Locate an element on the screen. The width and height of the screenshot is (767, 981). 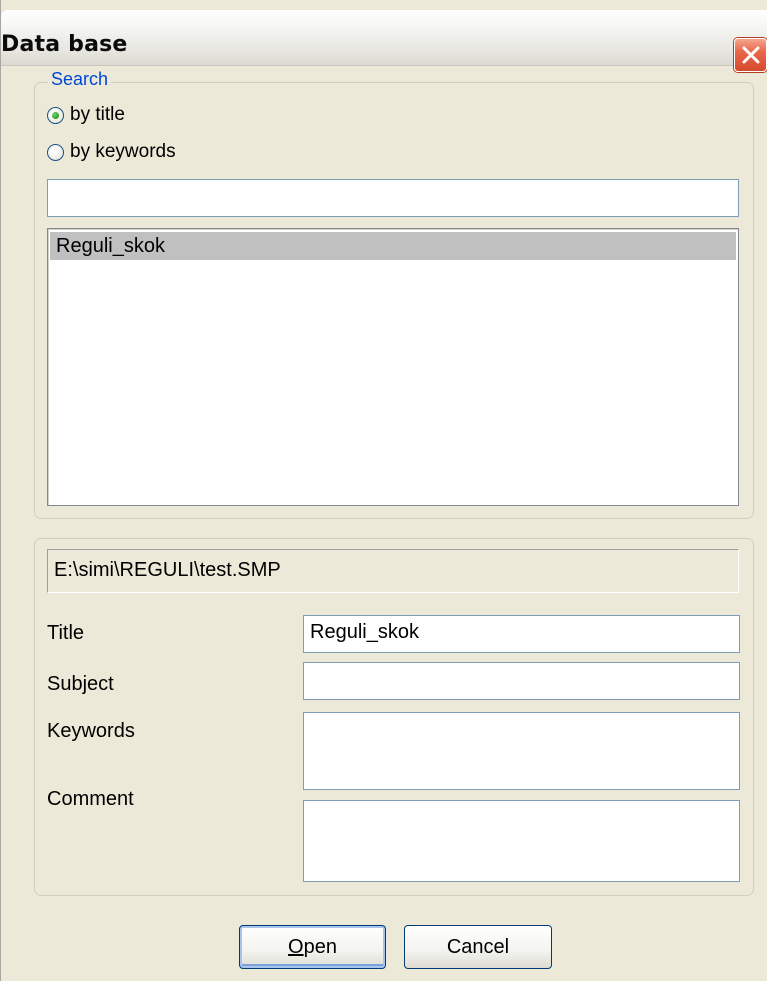
title-field: Reguli_skok is located at coordinates (521, 634).